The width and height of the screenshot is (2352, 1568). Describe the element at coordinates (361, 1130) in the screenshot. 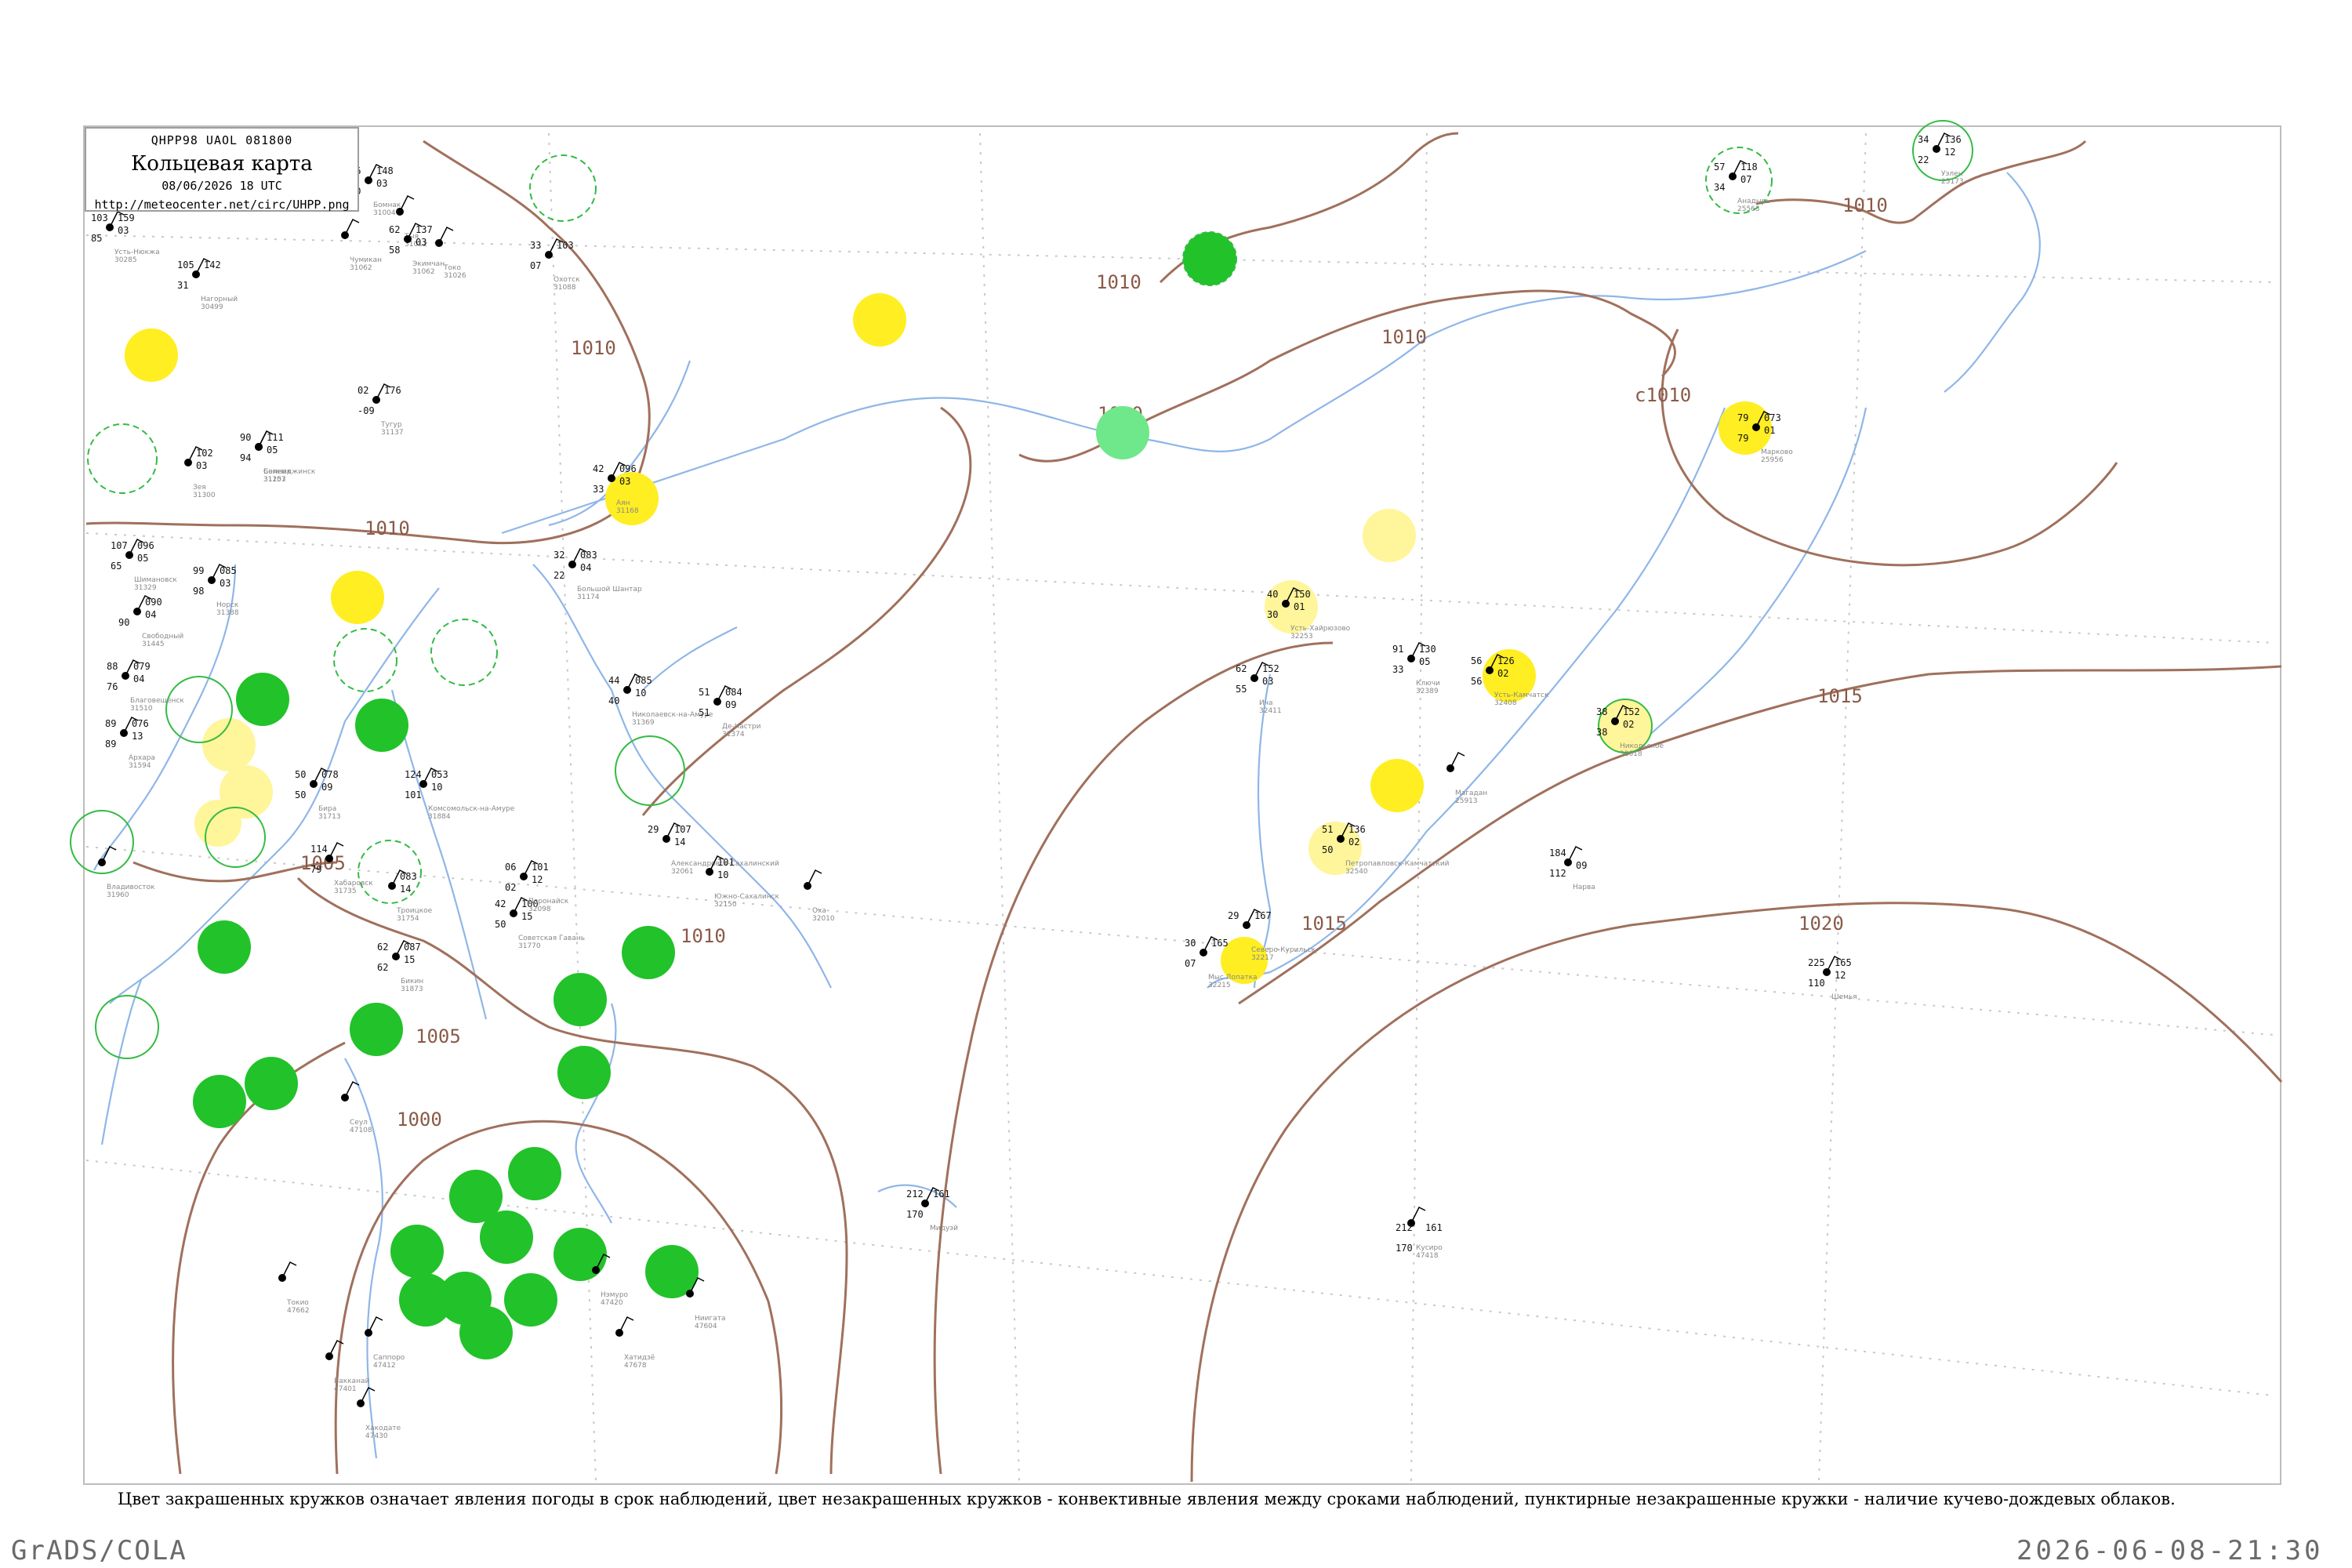

I see `station-index: 47108` at that location.